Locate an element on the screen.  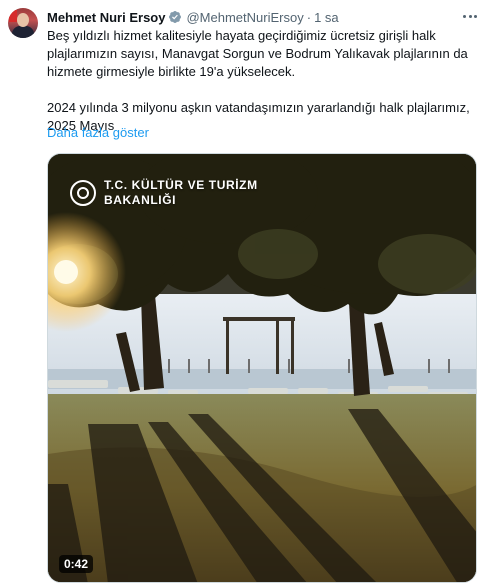
more-options-icon is located at coordinates (470, 16).